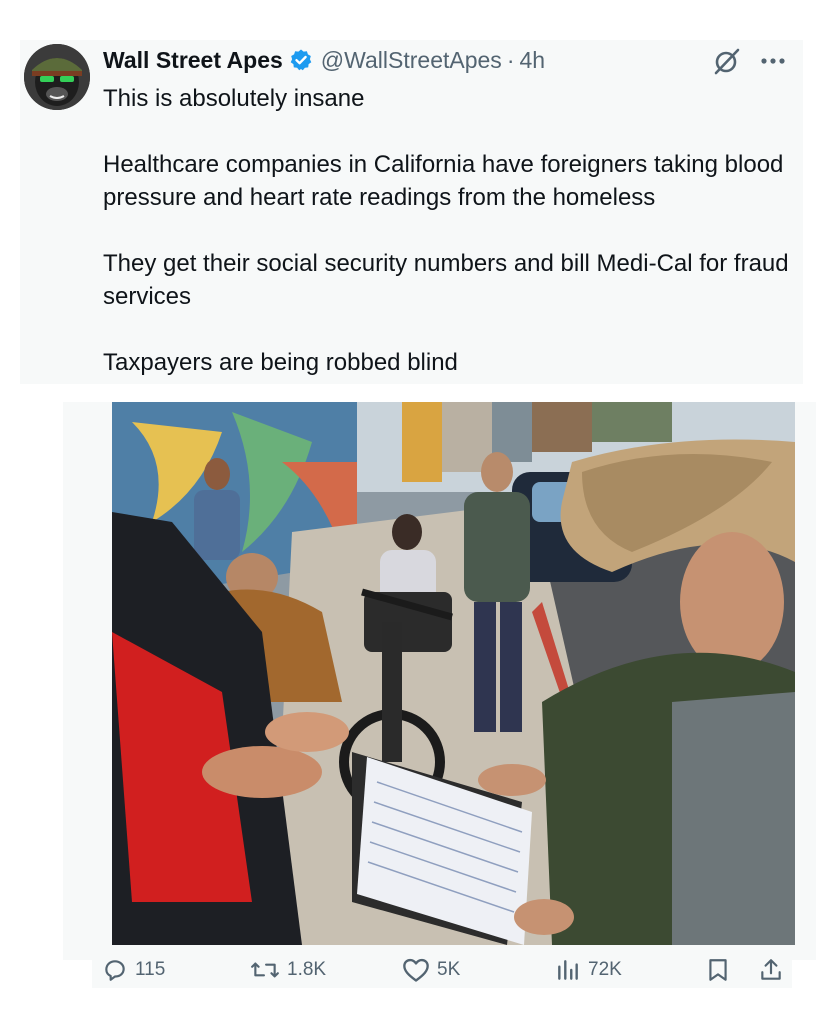  I want to click on grok-icon, so click(727, 61).